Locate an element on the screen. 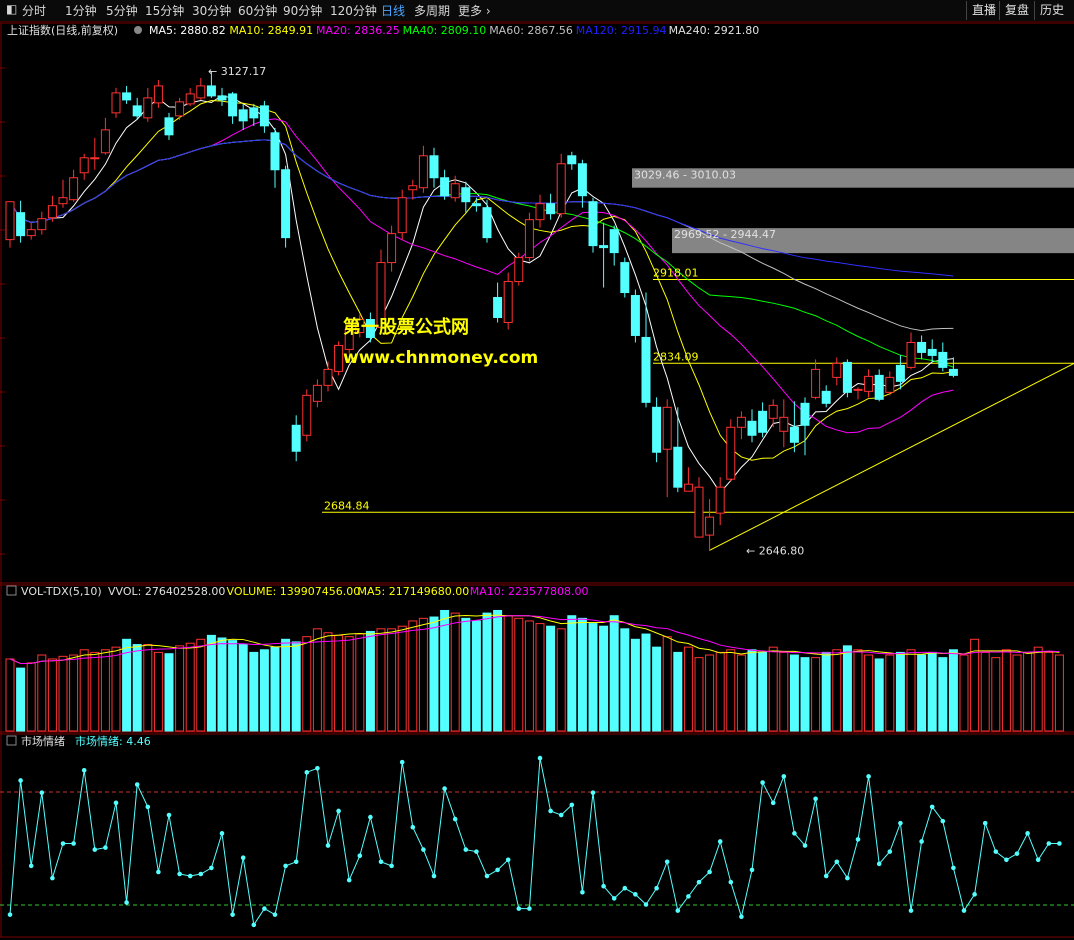 The image size is (1074, 940). watermark-title: 第一股票公式网 is located at coordinates (406, 327).